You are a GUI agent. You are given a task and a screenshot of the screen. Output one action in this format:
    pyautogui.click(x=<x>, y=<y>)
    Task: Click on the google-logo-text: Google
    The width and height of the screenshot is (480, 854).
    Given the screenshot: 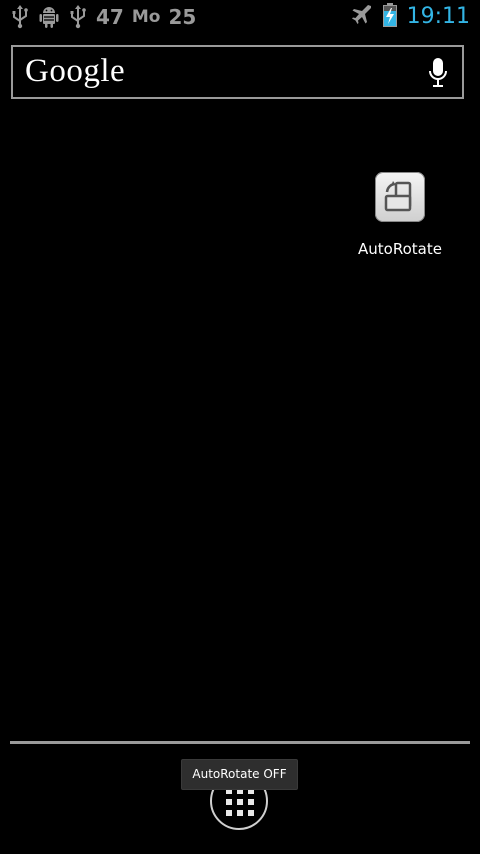 What is the action you would take?
    pyautogui.click(x=75, y=71)
    